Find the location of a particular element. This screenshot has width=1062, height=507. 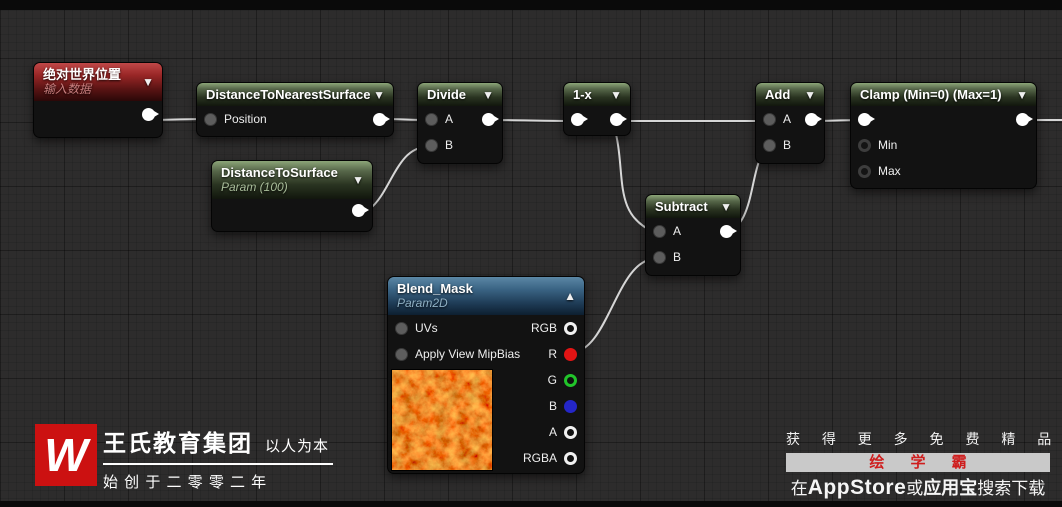

promo-line3: 在AppStore或应用宝搜索下载 is located at coordinates (918, 487).